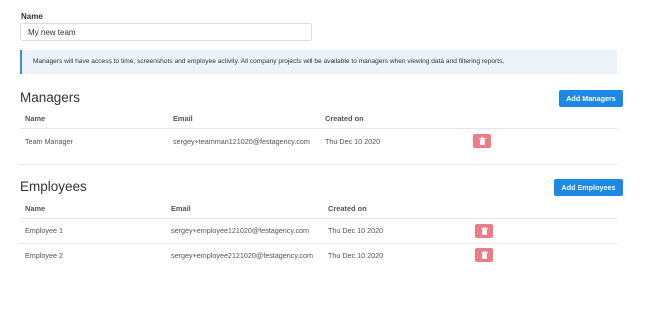 The width and height of the screenshot is (646, 314). What do you see at coordinates (181, 208) in the screenshot?
I see `employees-col-email: Email` at bounding box center [181, 208].